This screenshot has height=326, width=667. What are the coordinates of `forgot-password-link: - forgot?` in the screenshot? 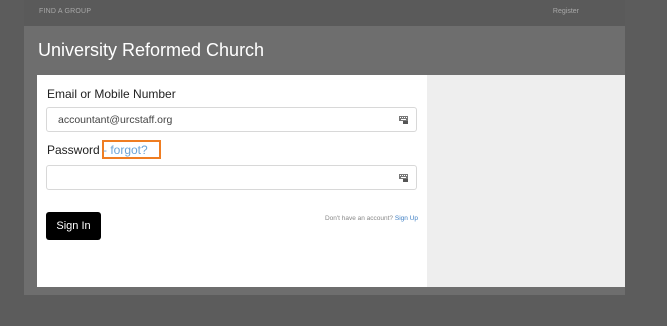 It's located at (125, 150).